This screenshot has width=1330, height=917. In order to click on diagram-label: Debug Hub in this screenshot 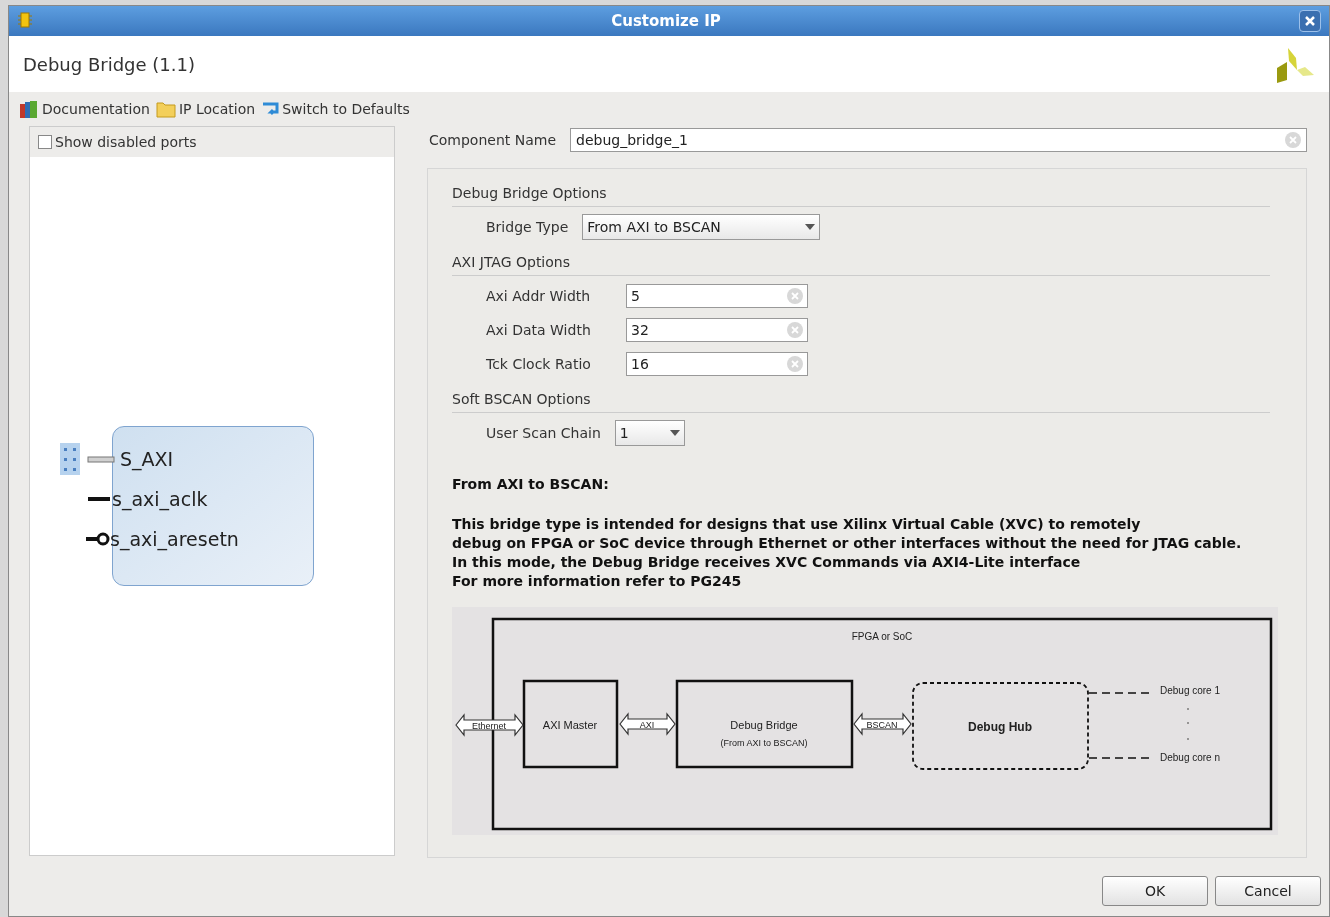, I will do `click(1000, 727)`.